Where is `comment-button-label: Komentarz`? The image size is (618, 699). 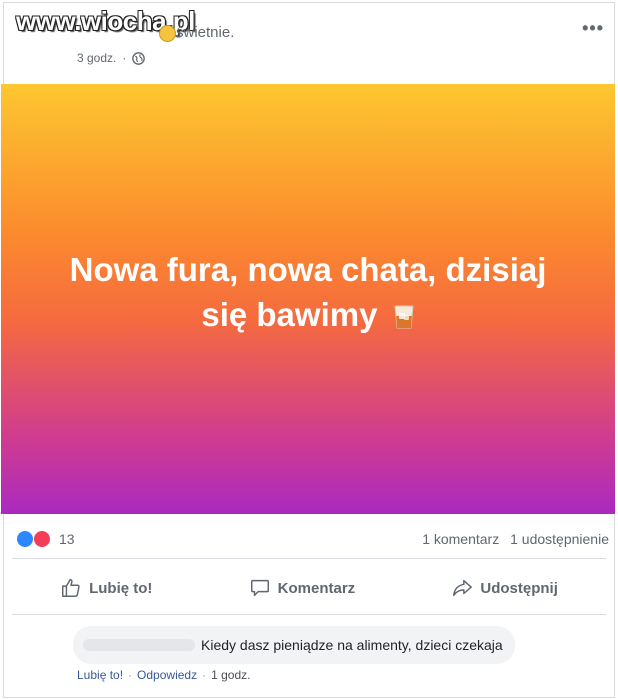 comment-button-label: Komentarz is located at coordinates (316, 588).